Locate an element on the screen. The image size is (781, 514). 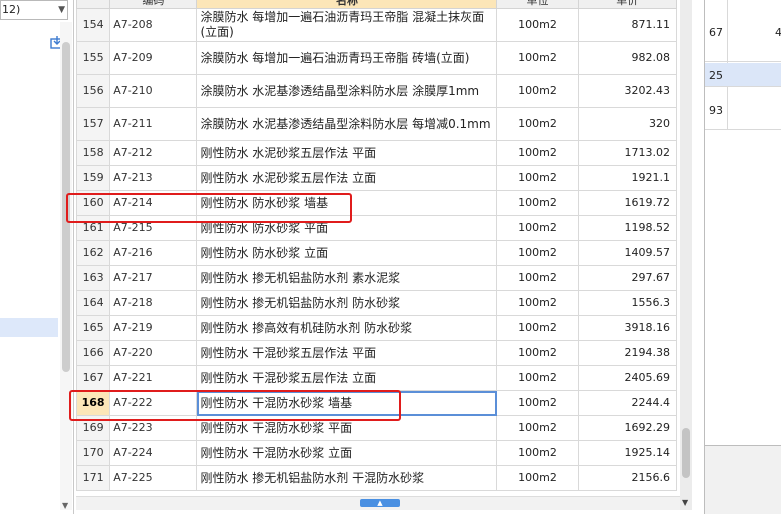
list-item: 67 45 is located at coordinates (743, 31).